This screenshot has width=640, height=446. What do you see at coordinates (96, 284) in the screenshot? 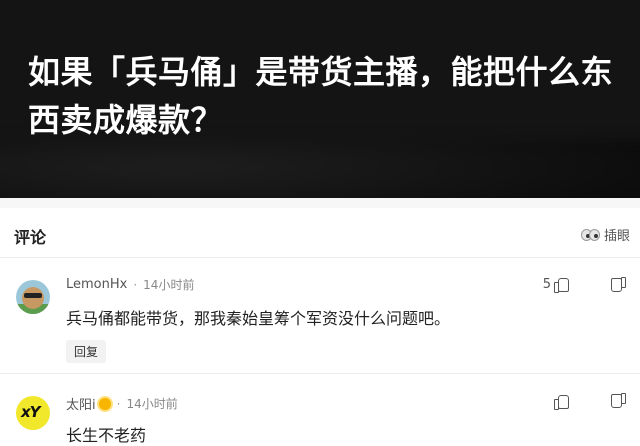
I see `username: LemonHx` at bounding box center [96, 284].